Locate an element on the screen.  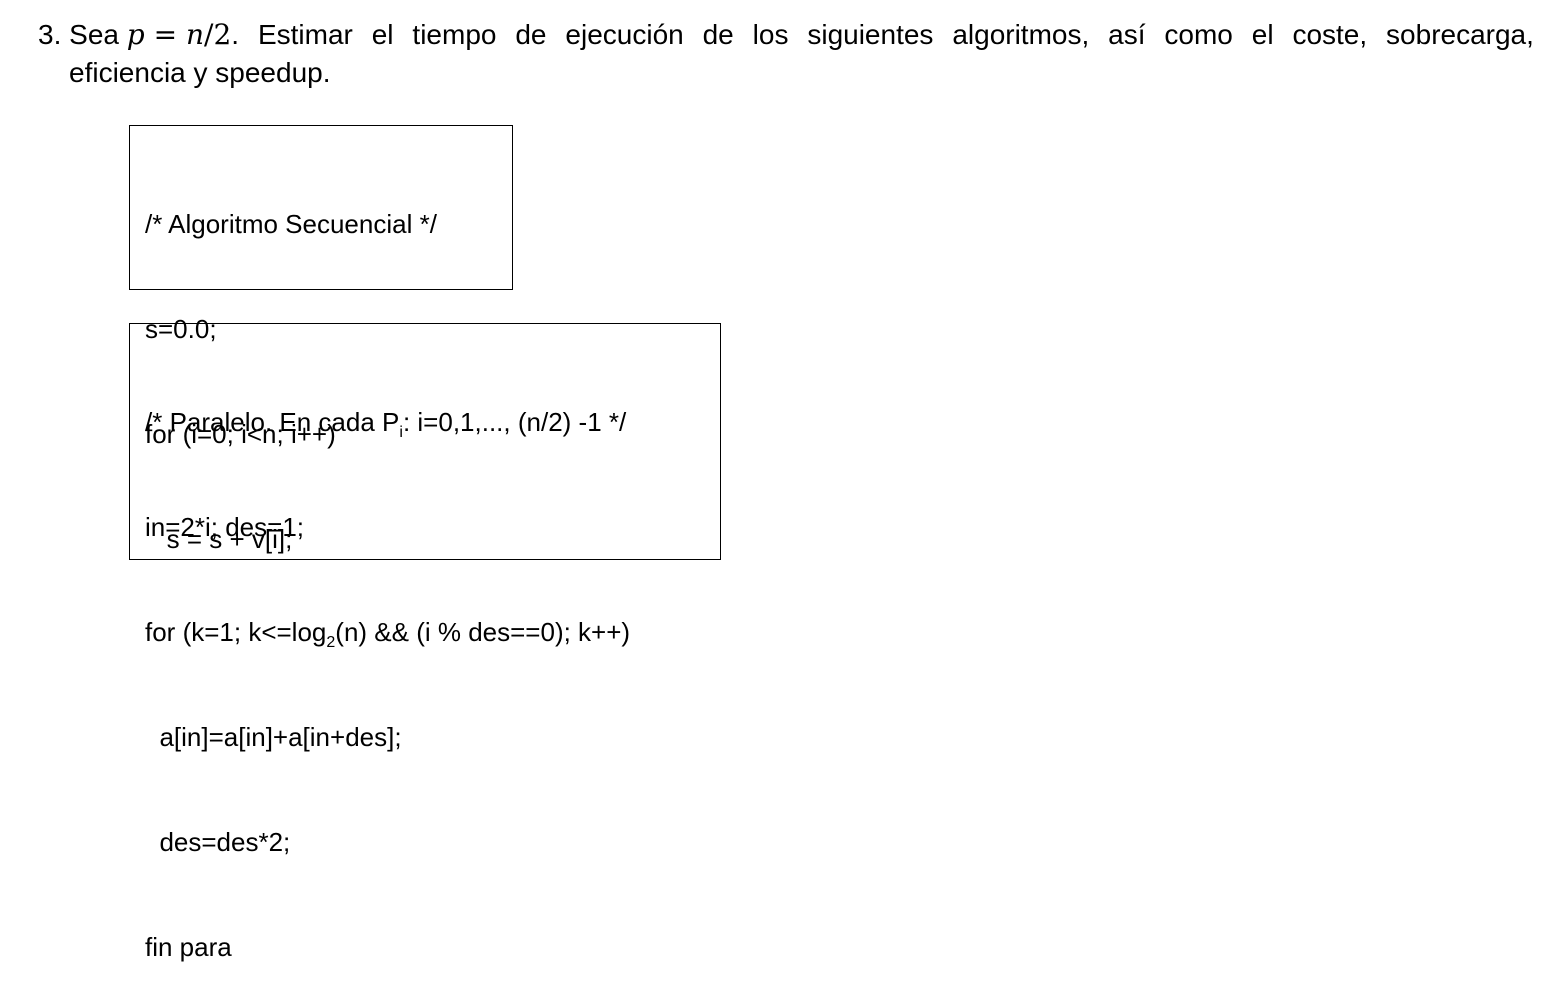
code-line: fin para is located at coordinates (188, 947).